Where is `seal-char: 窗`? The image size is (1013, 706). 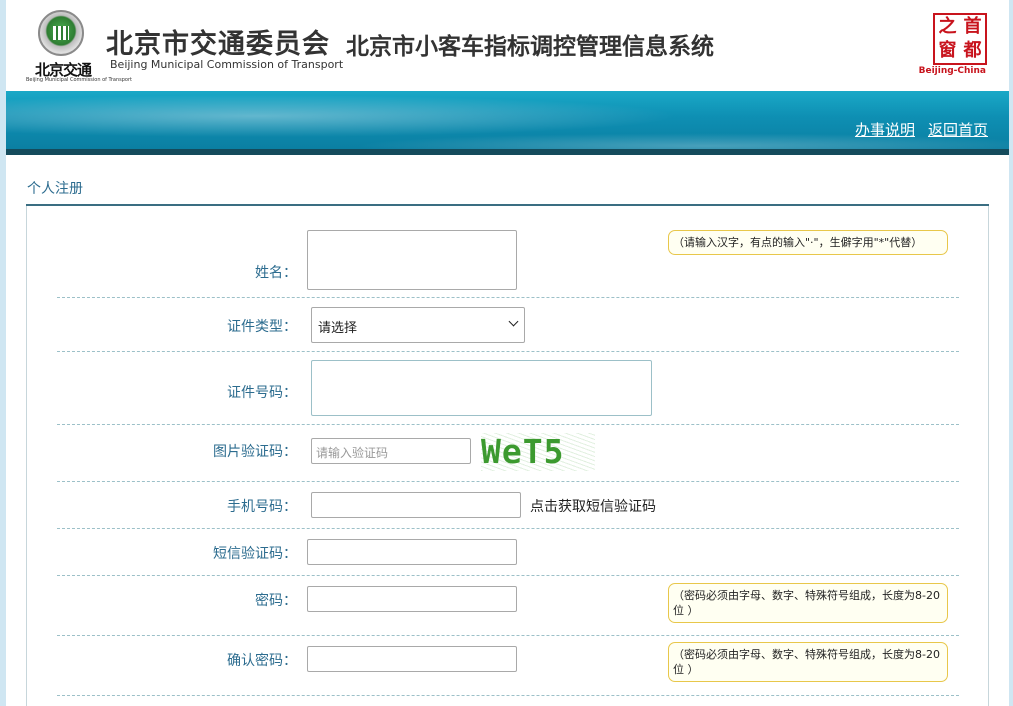 seal-char: 窗 is located at coordinates (947, 50).